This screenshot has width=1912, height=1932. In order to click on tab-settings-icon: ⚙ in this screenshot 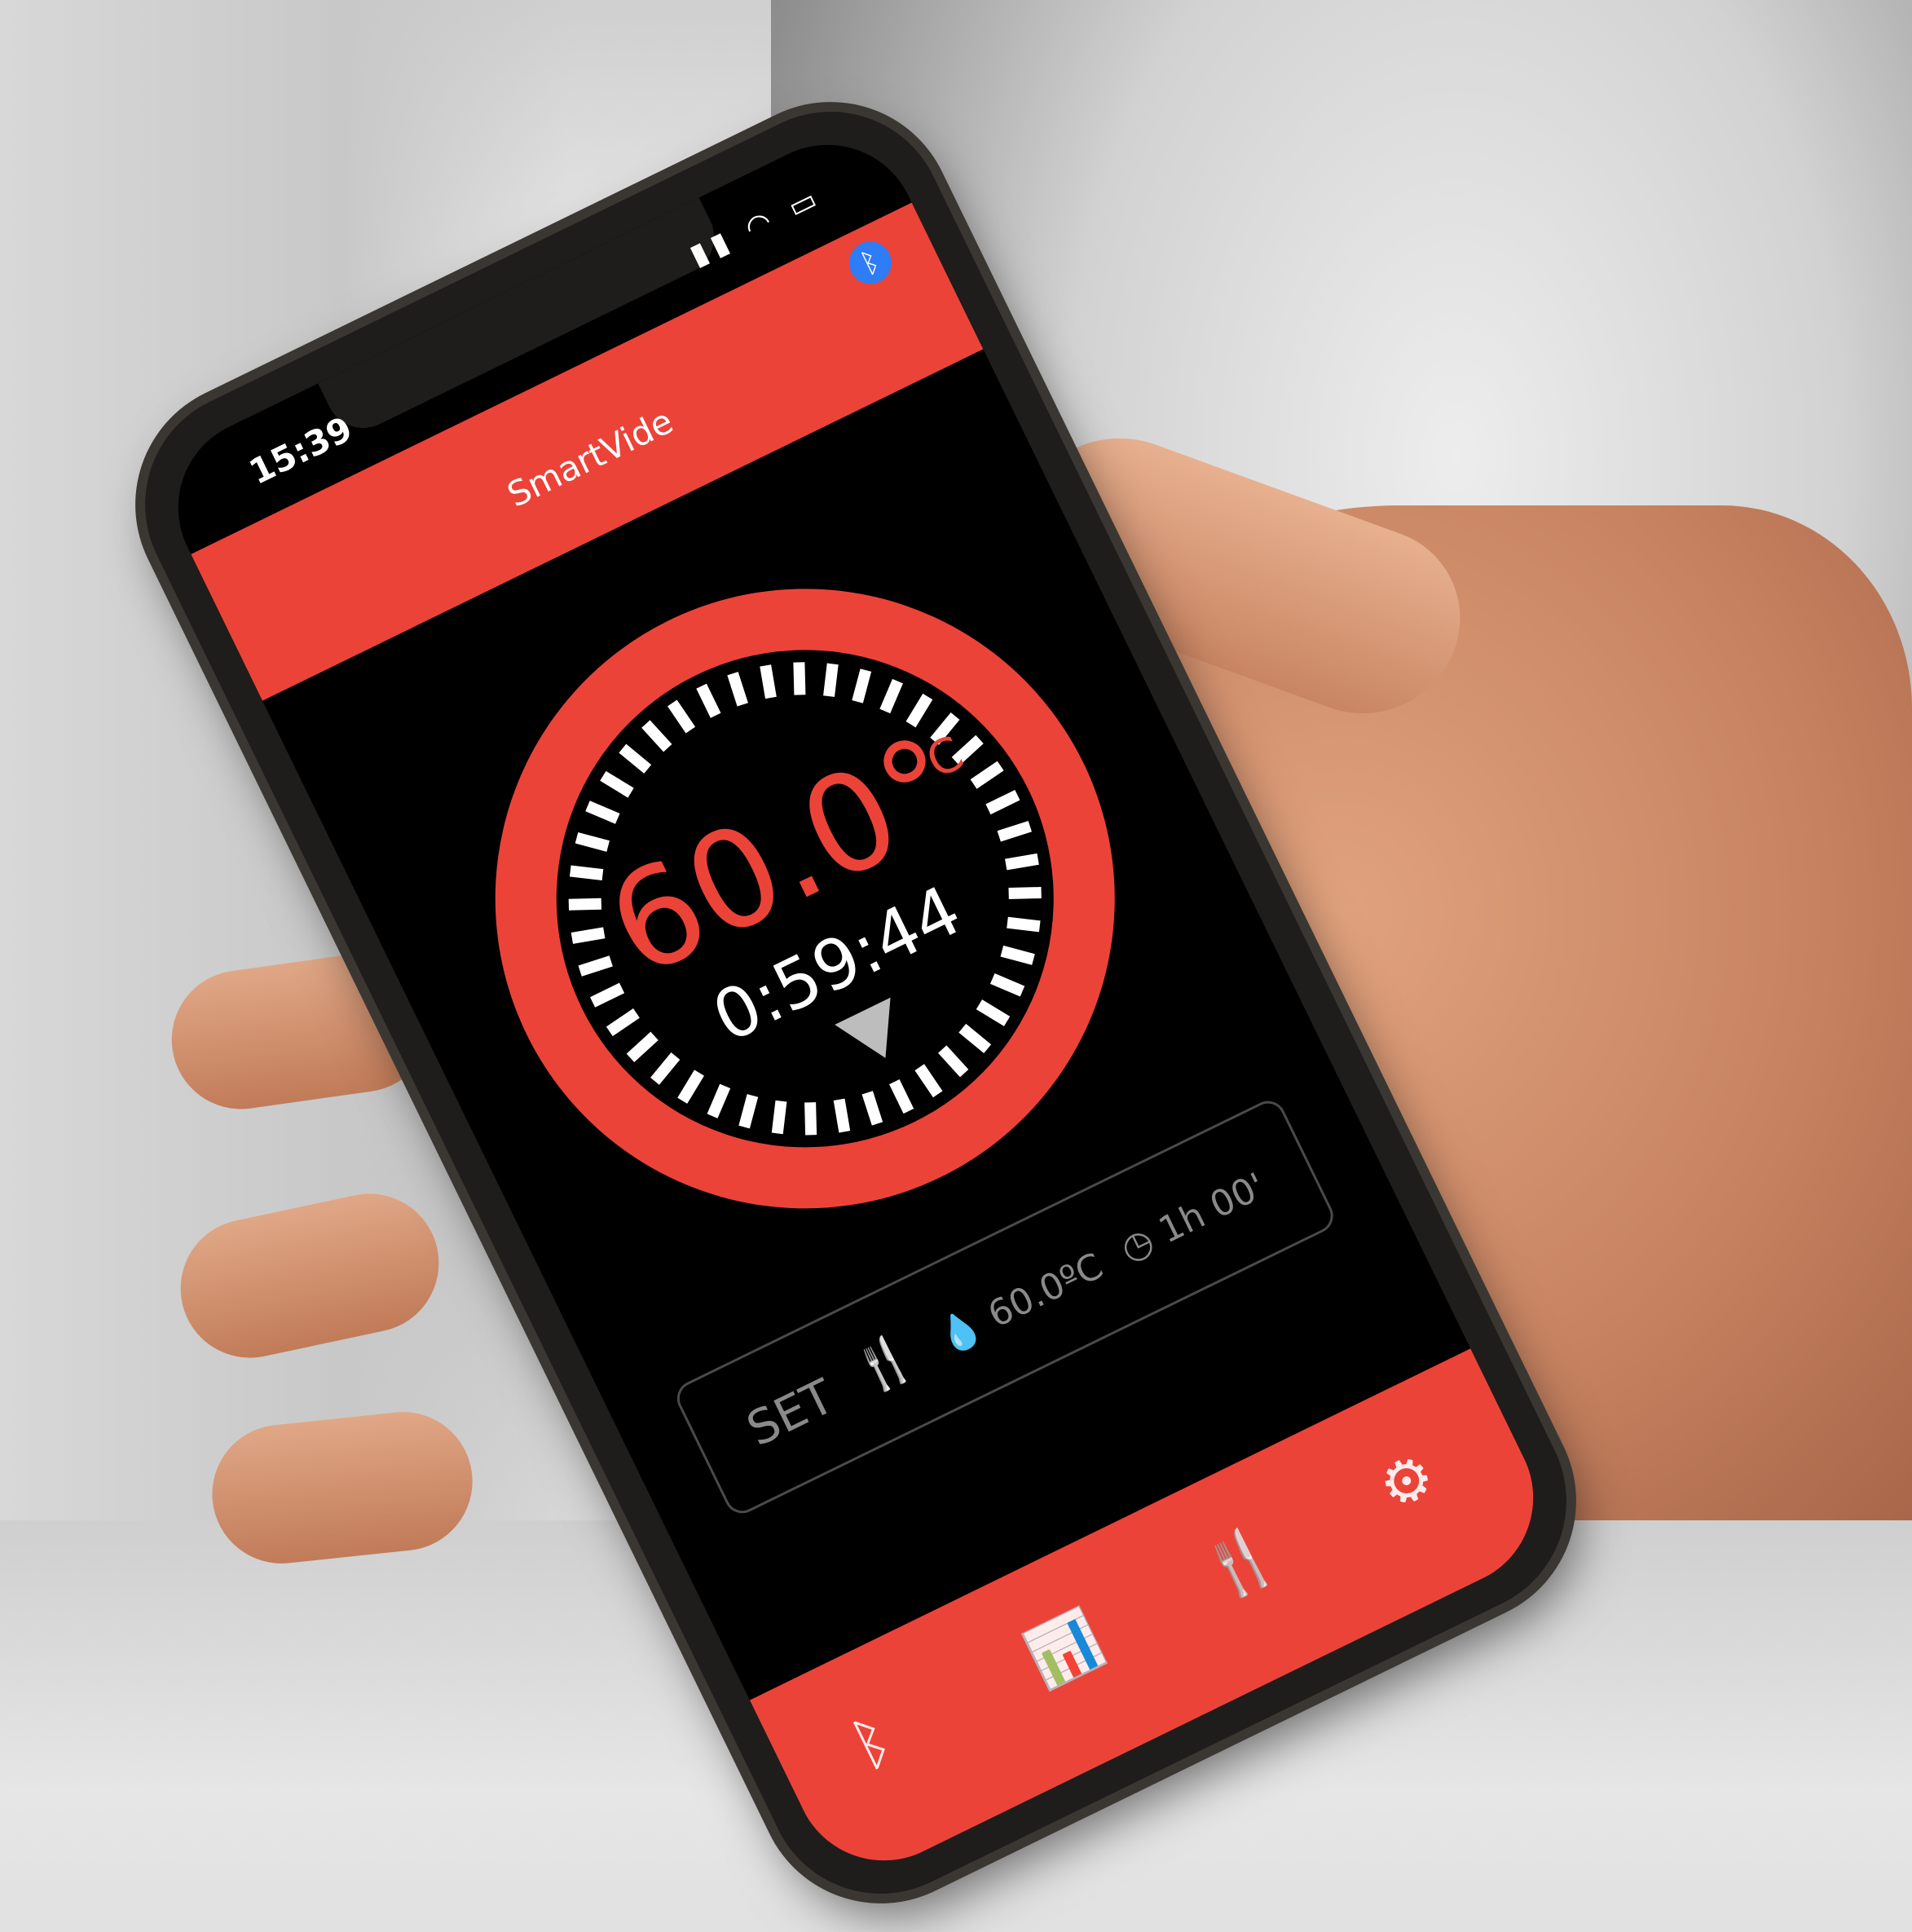, I will do `click(1407, 1481)`.